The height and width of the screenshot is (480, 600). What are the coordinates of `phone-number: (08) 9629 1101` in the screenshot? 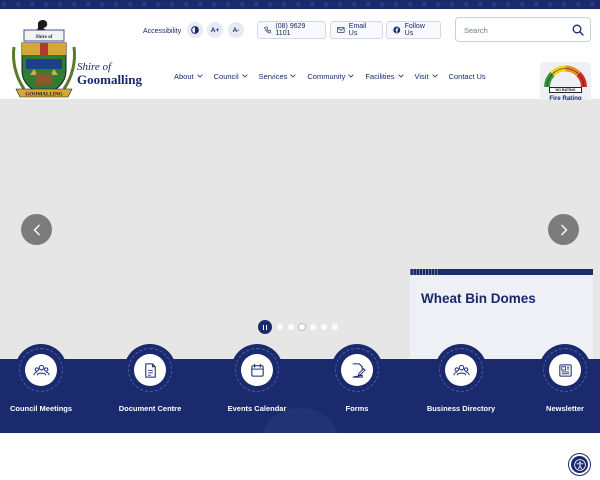 It's located at (290, 30).